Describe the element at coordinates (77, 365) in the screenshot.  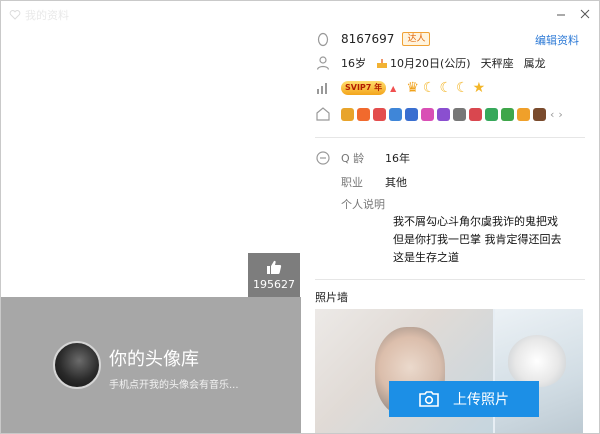
I see `avatar` at that location.